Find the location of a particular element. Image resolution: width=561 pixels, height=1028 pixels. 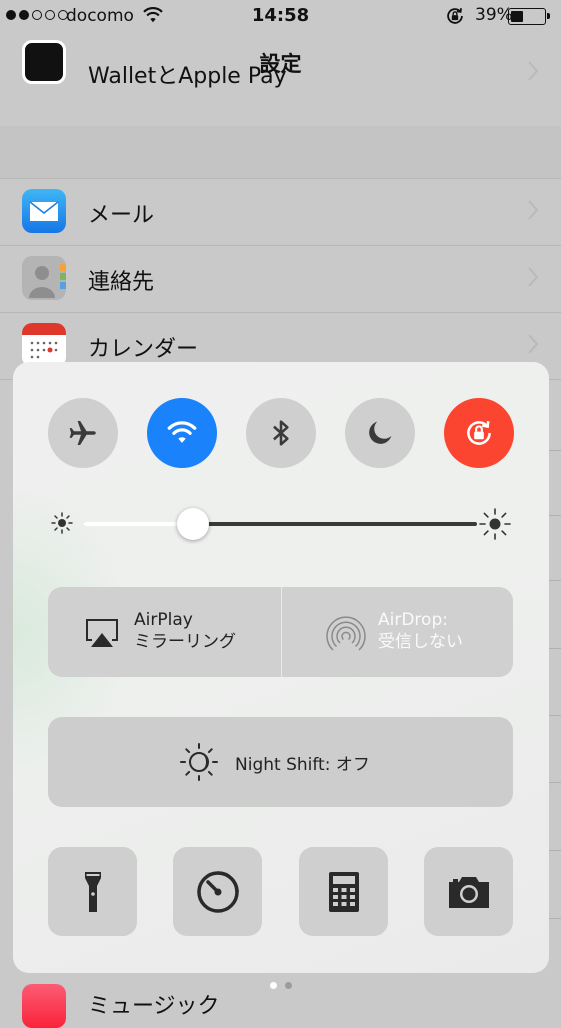

calculator-icon is located at coordinates (343, 891).